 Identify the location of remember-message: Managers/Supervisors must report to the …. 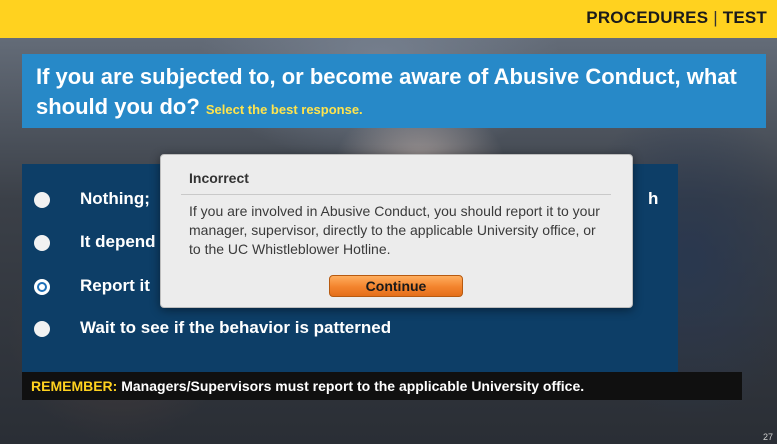
(353, 386).